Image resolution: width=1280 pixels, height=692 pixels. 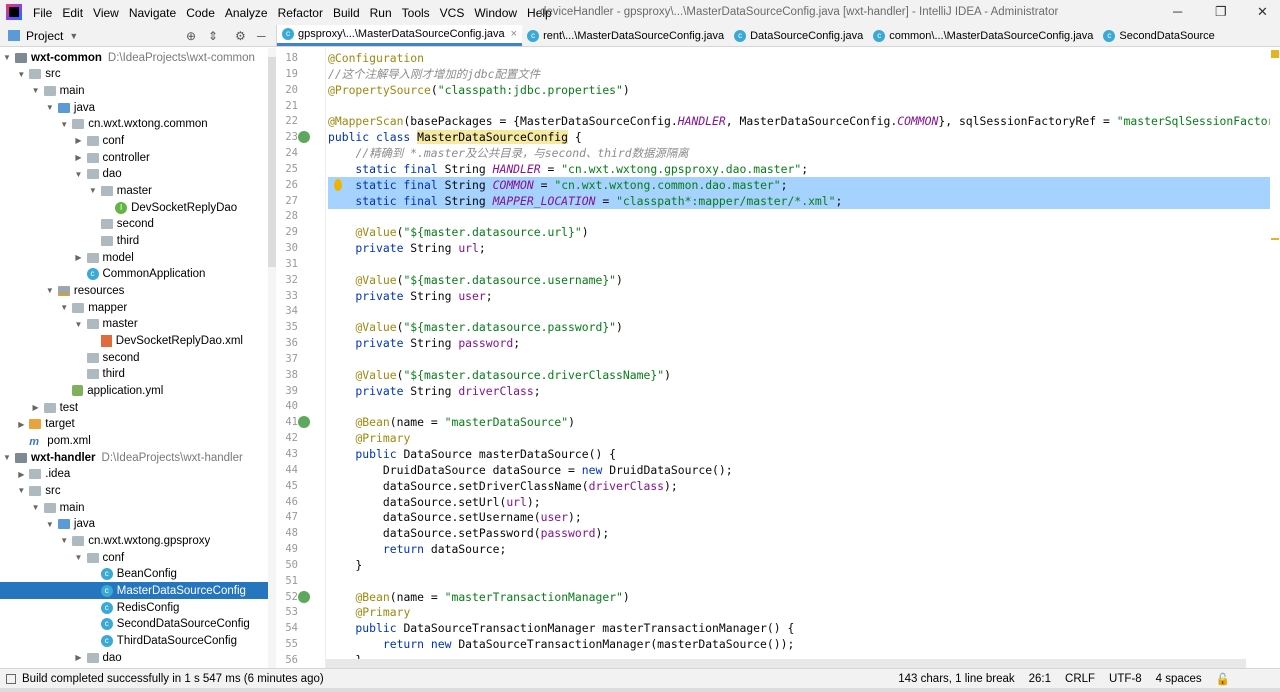 What do you see at coordinates (798, 35) in the screenshot?
I see `tab-2: c DataSourceConfig.java` at bounding box center [798, 35].